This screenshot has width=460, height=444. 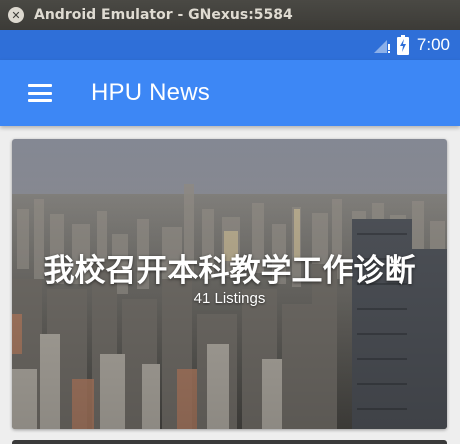 I want to click on status-time: 7:00, so click(x=433, y=44).